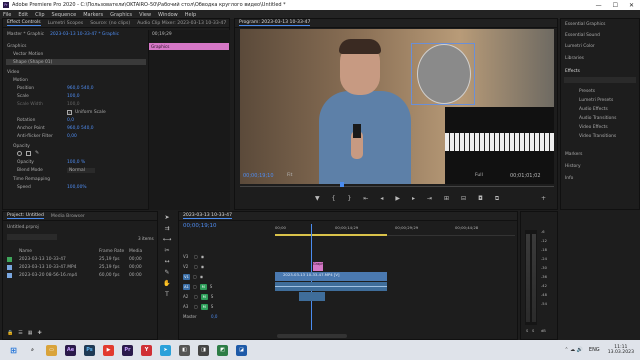 This screenshot has width=640, height=360. What do you see at coordinates (222, 350) in the screenshot?
I see `app-icon: ◩` at bounding box center [222, 350].